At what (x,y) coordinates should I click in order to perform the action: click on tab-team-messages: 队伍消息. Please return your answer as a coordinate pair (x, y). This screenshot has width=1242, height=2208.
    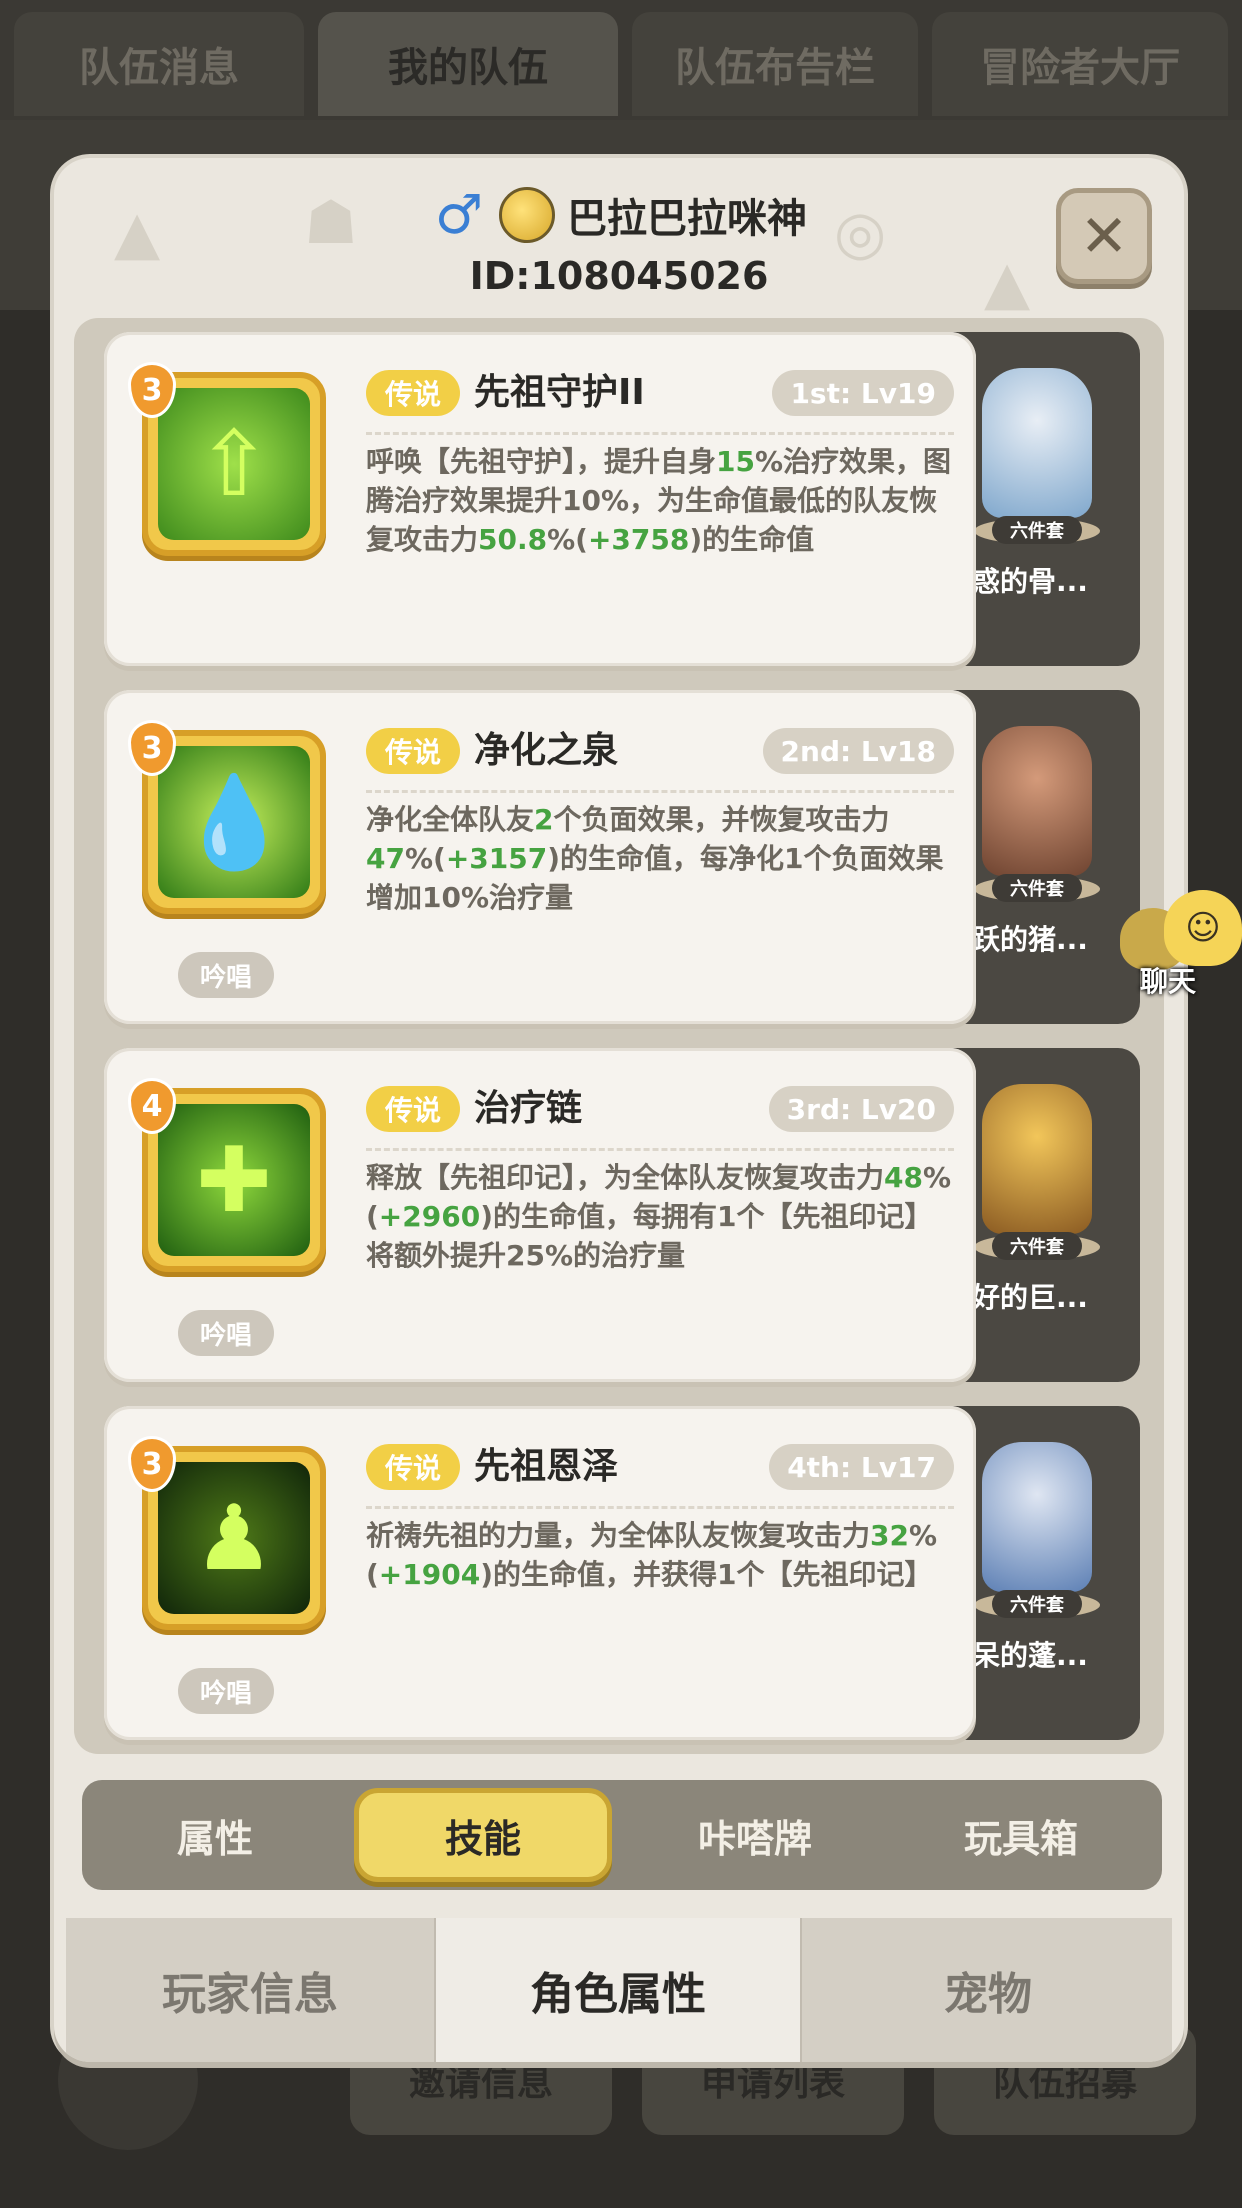
    Looking at the image, I should click on (159, 64).